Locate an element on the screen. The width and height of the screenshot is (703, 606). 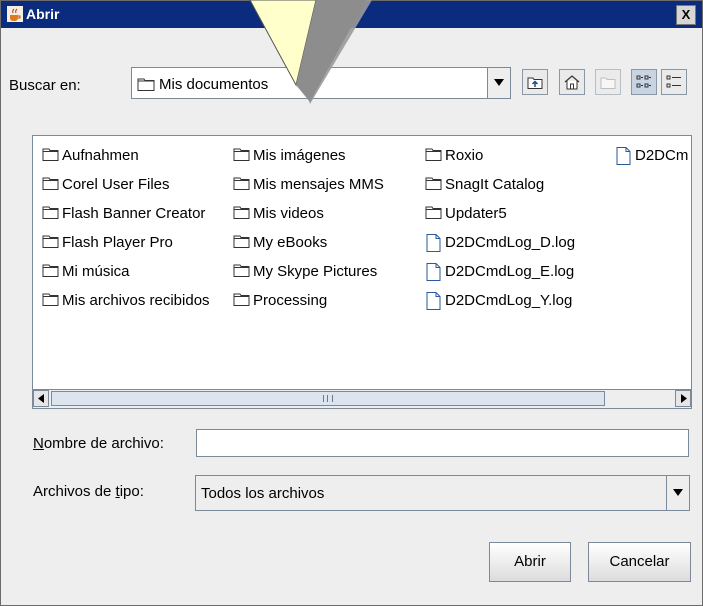
scroll-right-button is located at coordinates (683, 398).